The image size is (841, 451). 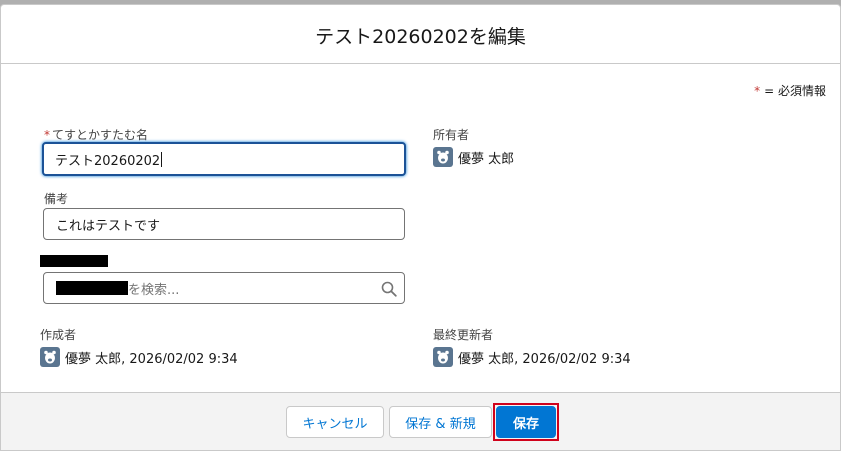 I want to click on last-modified-by-value: 優夢 太郎, 2026/02/02 9:34, so click(x=532, y=357).